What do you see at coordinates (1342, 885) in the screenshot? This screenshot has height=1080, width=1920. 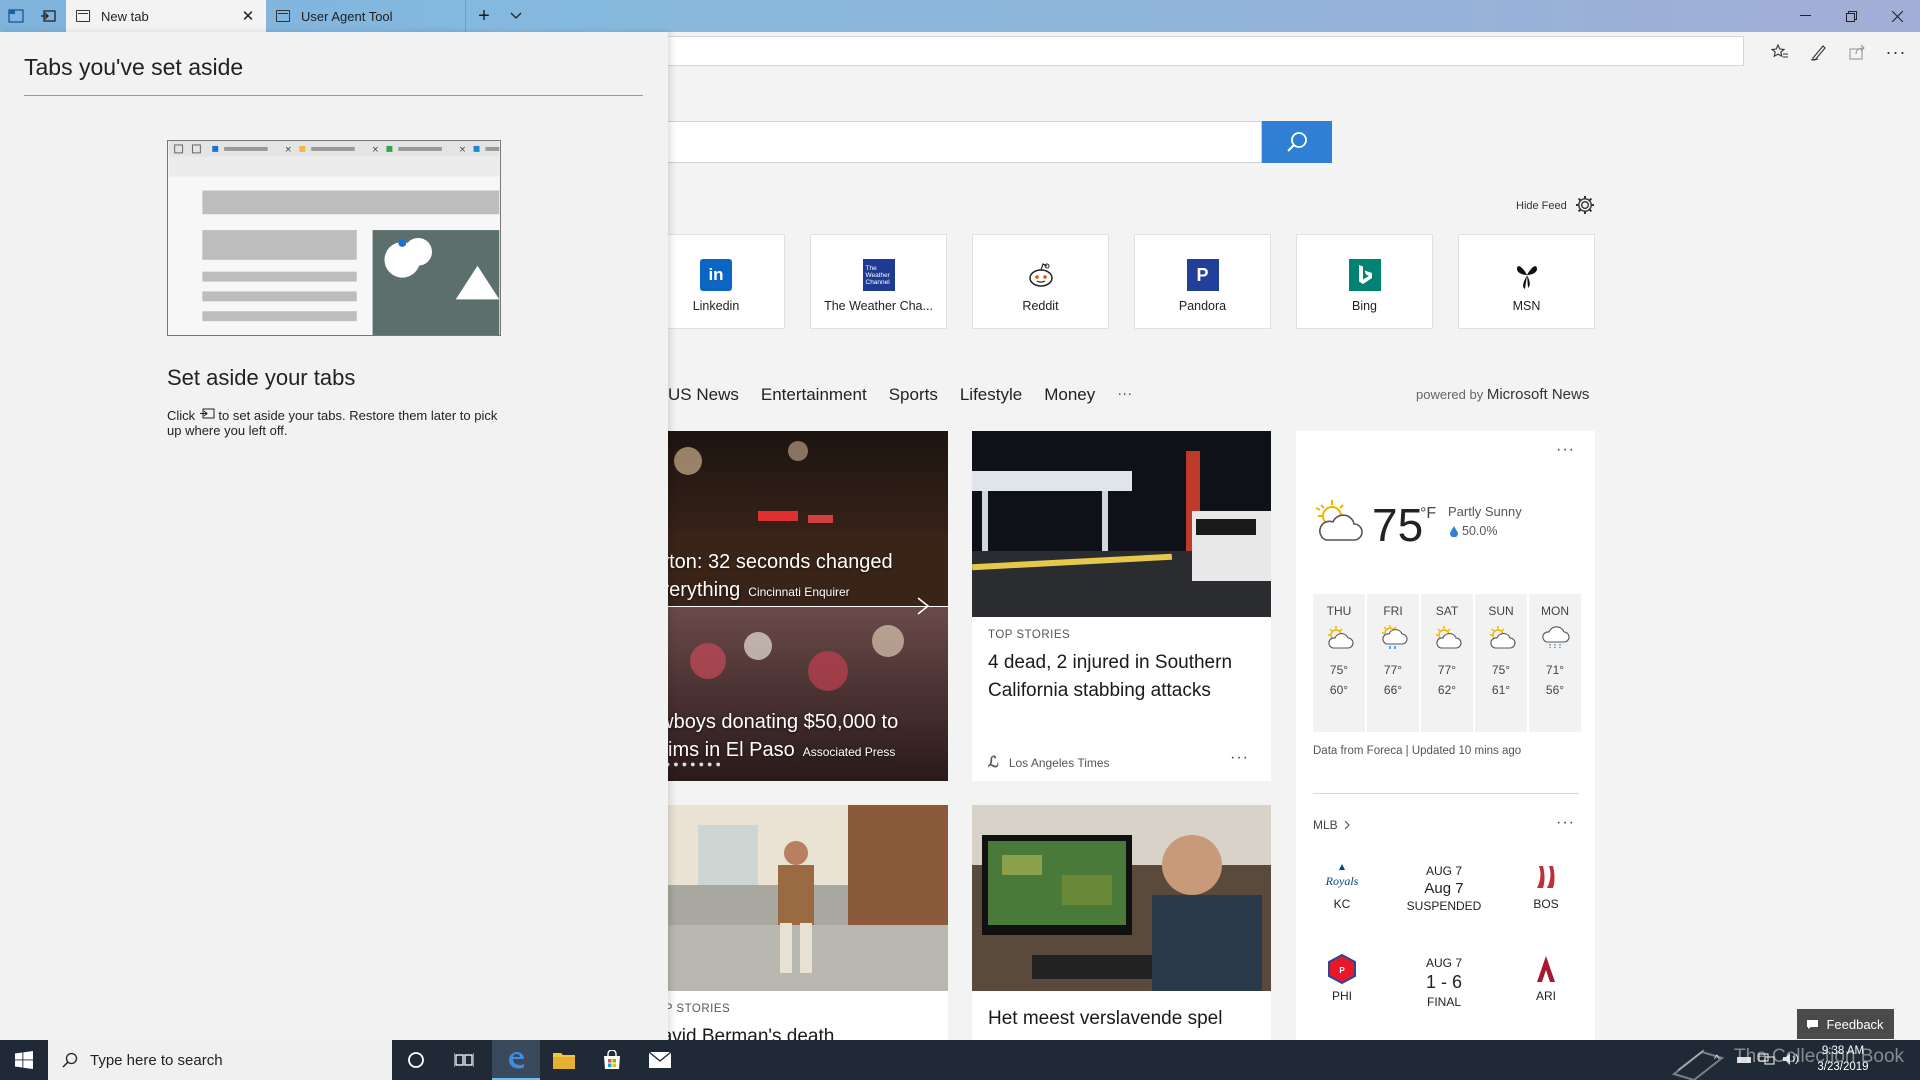 I see `team-kc: Royals KC` at bounding box center [1342, 885].